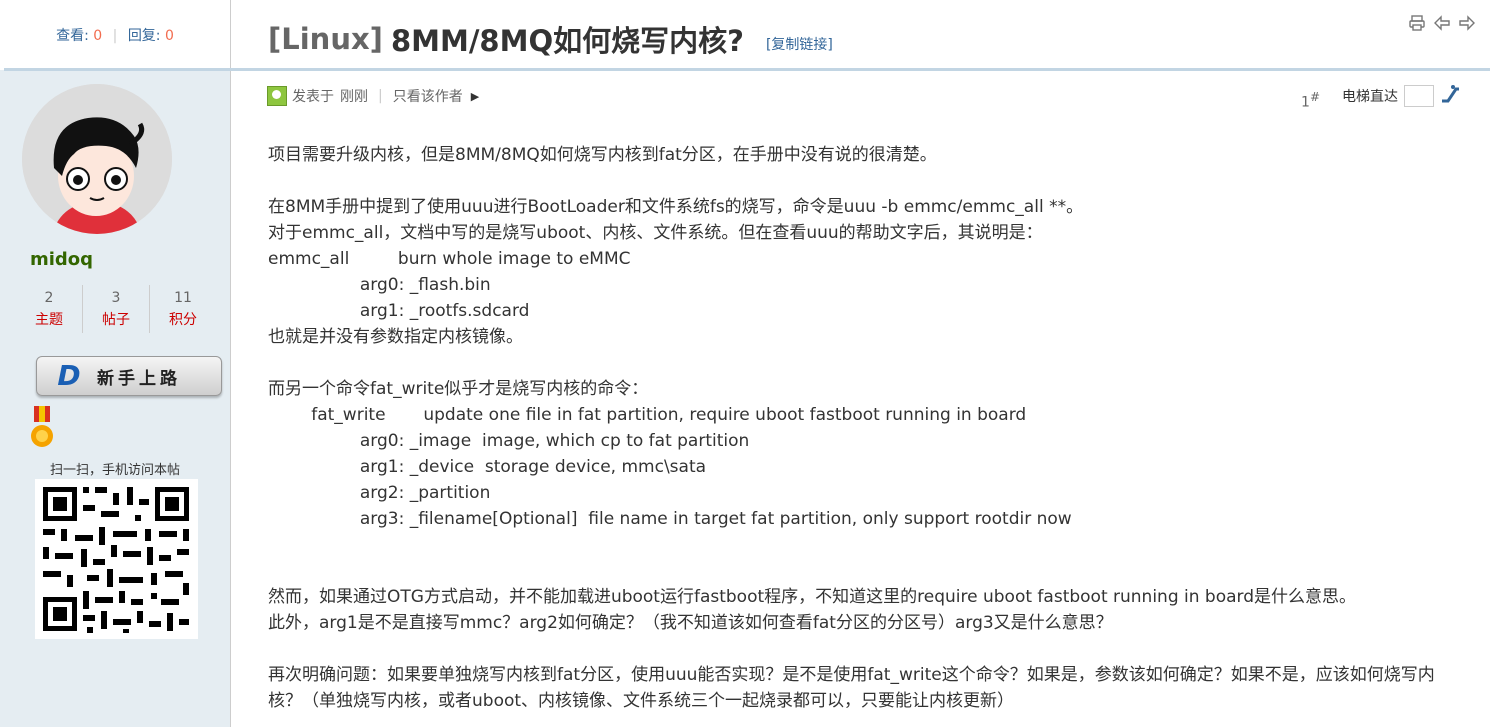 The width and height of the screenshot is (1490, 727). I want to click on floor-jump-input, so click(1419, 96).